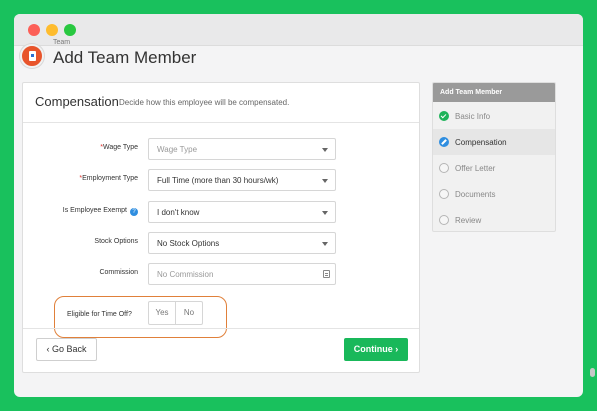  I want to click on exempt-value: I don't know, so click(178, 212).